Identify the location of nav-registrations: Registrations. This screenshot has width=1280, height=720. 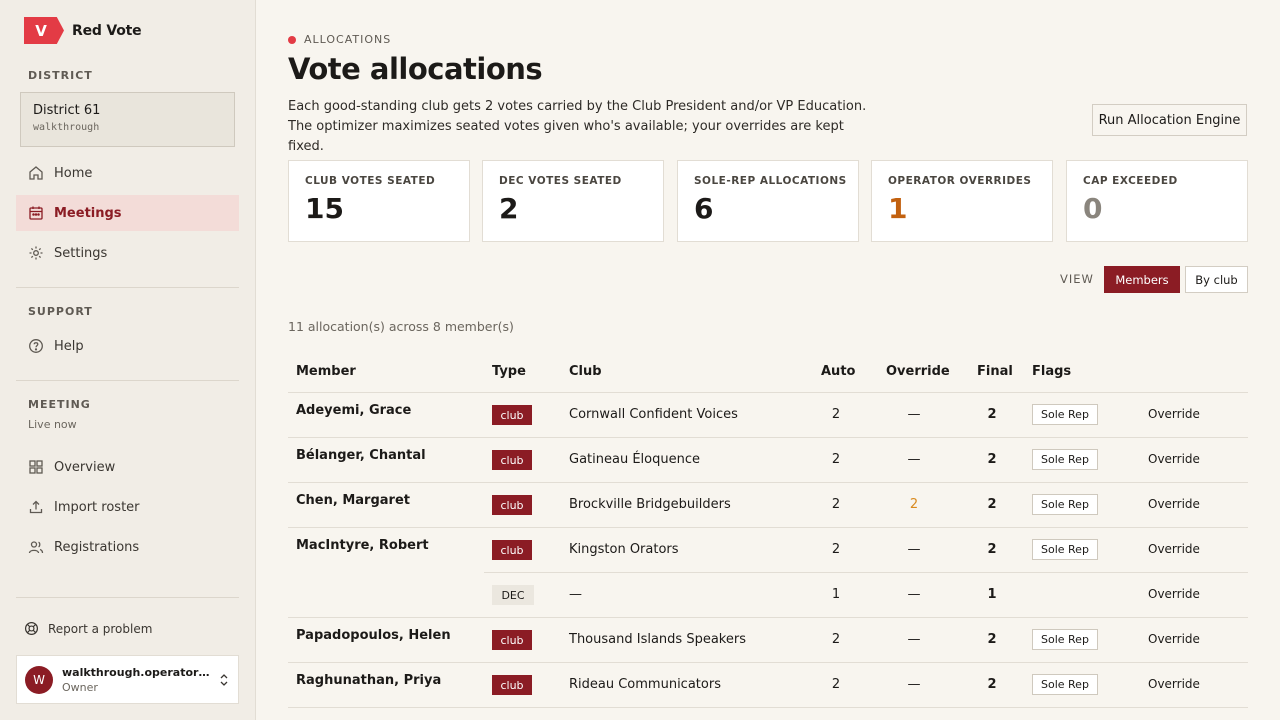
(127, 547).